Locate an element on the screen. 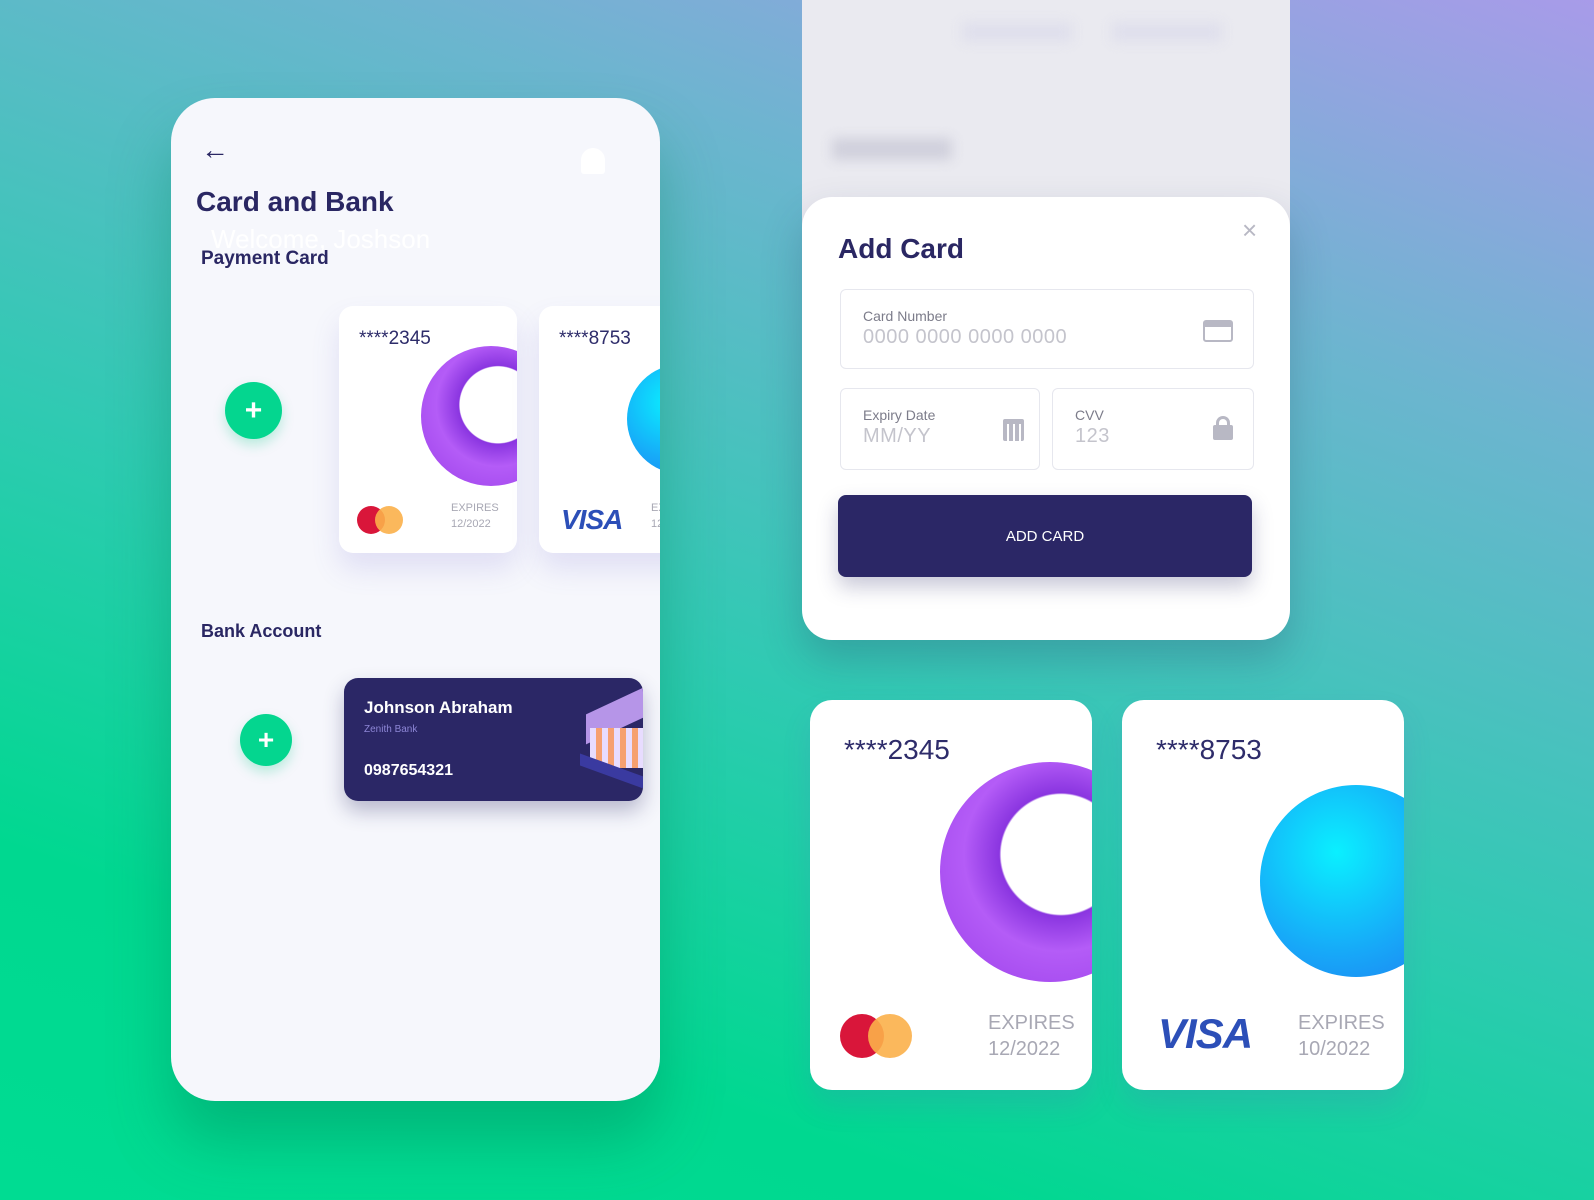 The width and height of the screenshot is (1594, 1200). payment-card-heading: Payment Card is located at coordinates (265, 258).